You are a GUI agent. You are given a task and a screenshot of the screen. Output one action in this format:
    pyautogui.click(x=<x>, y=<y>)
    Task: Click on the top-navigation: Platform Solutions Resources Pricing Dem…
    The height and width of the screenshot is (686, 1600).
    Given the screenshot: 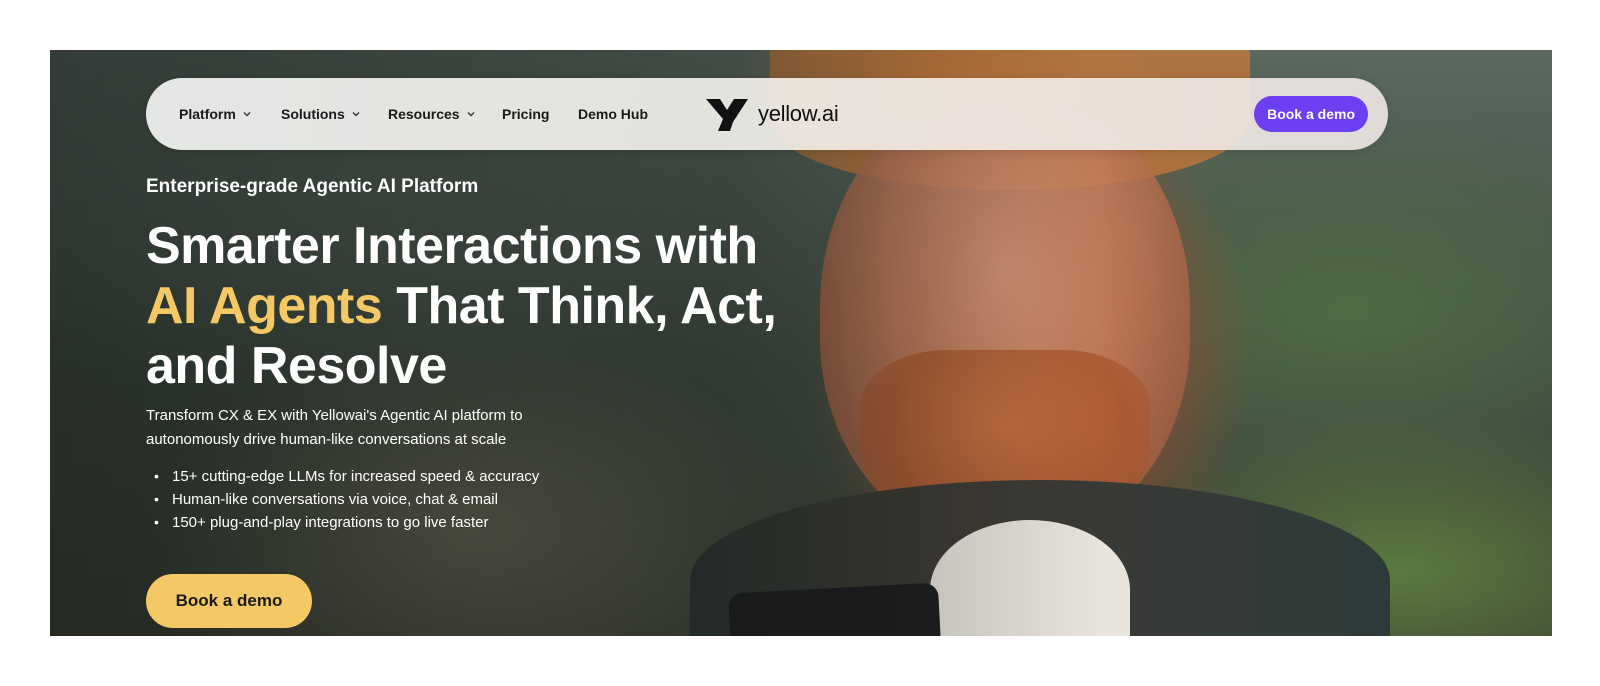 What is the action you would take?
    pyautogui.click(x=767, y=114)
    